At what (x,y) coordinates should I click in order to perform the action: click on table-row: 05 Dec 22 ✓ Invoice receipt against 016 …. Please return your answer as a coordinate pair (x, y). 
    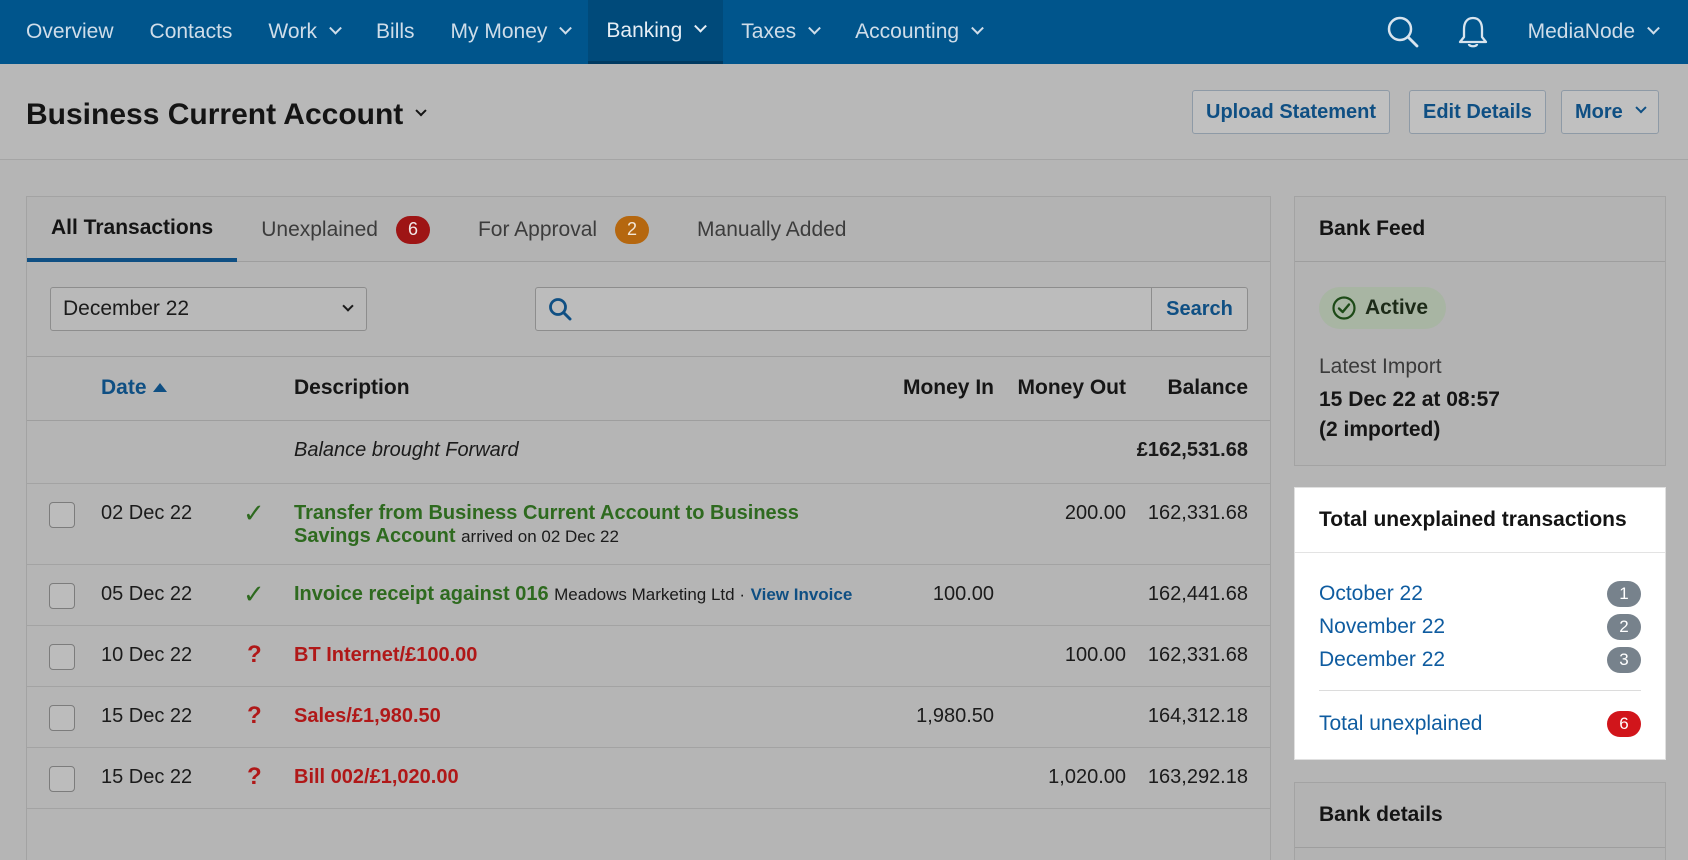
    Looking at the image, I should click on (648, 595).